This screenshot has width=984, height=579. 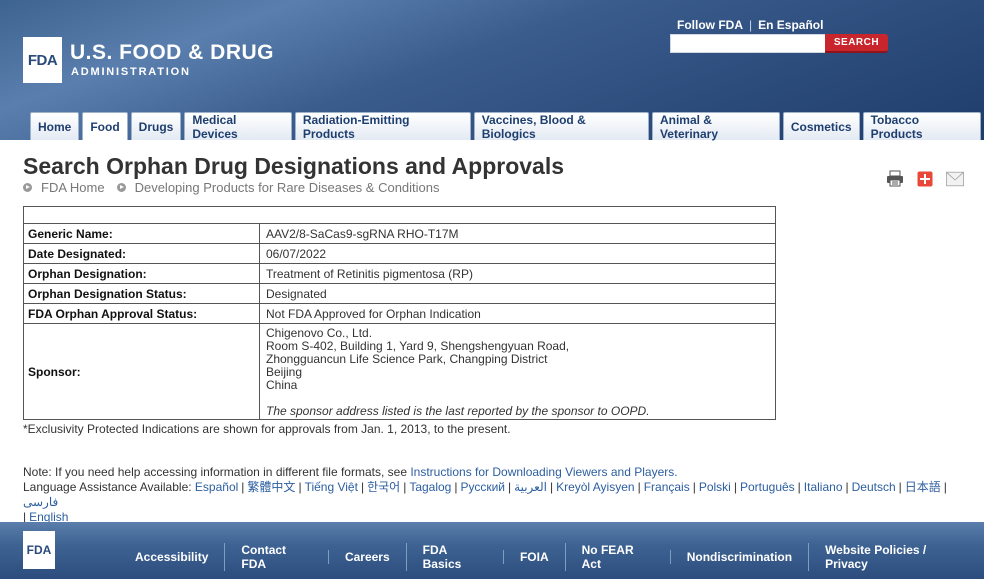 What do you see at coordinates (790, 25) in the screenshot?
I see `en-espanol-link: En Español` at bounding box center [790, 25].